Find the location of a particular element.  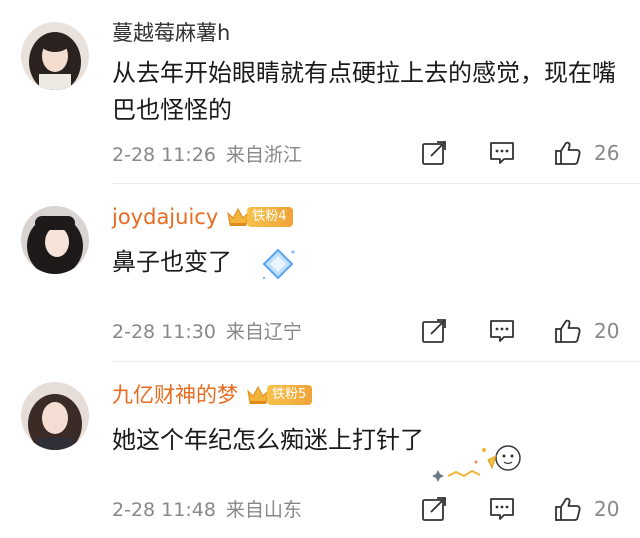

comment-meta: 2-28 11:48 来自山东 is located at coordinates (207, 508).